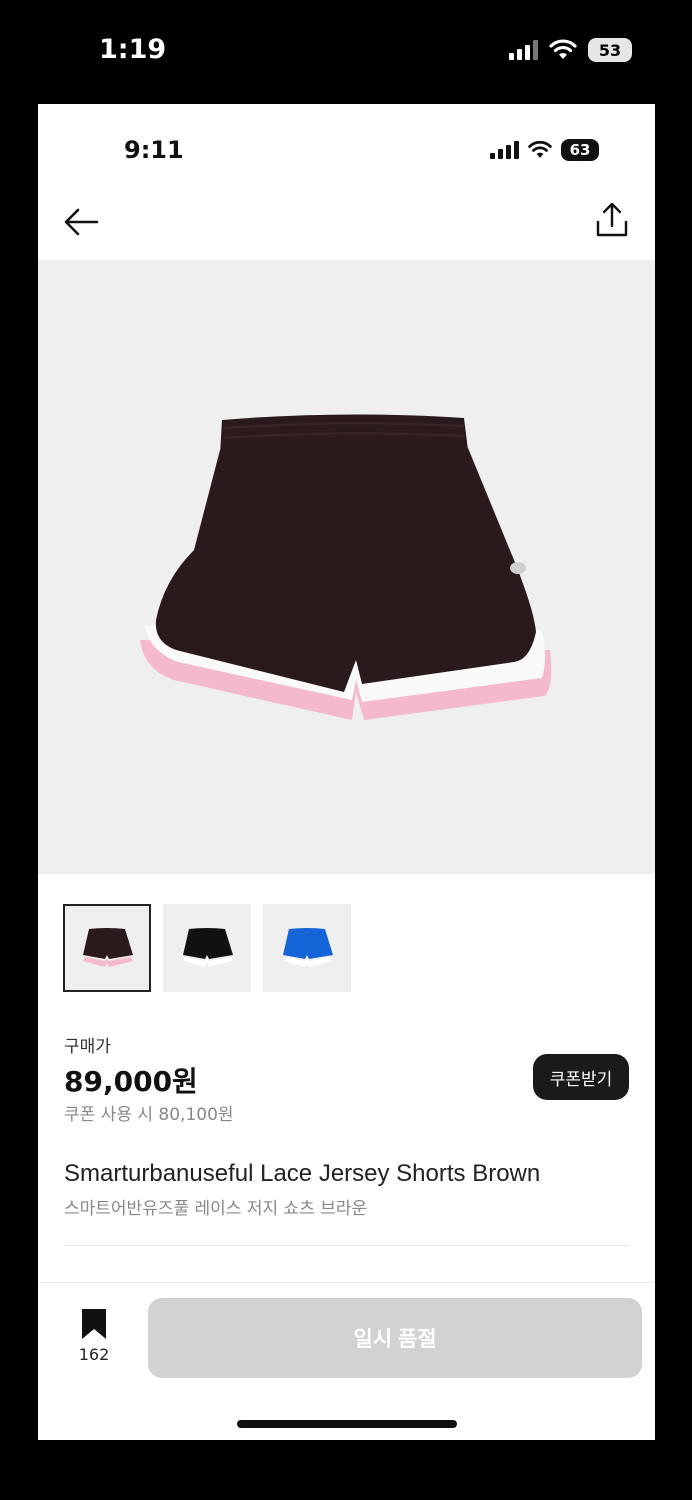 The image size is (692, 1500). Describe the element at coordinates (87, 1047) in the screenshot. I see `price-label: 구매가` at that location.